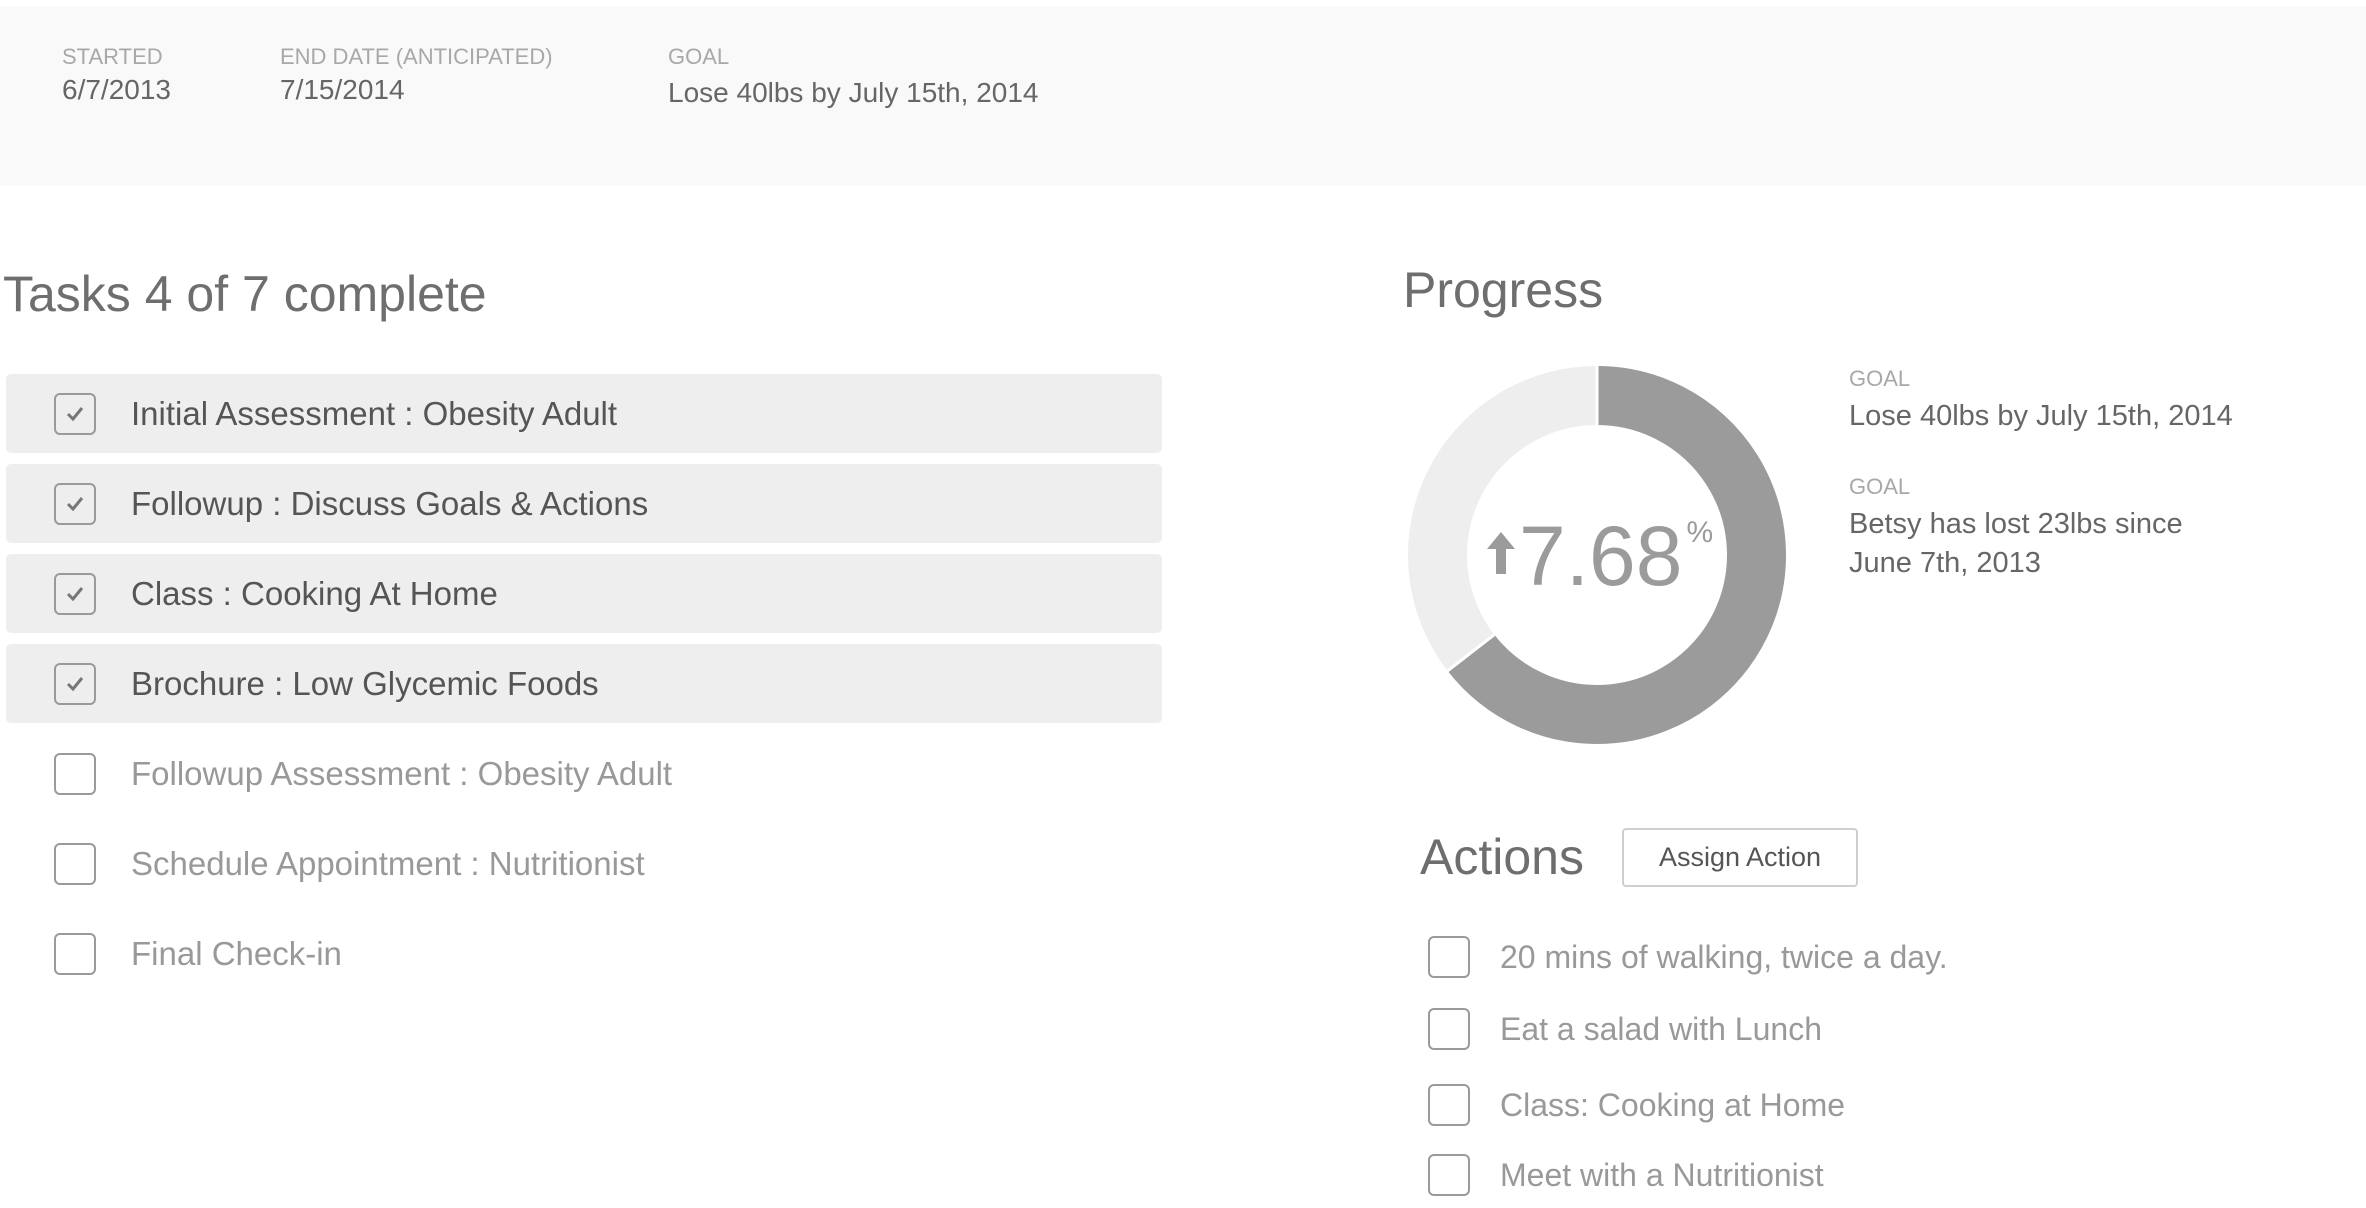 Image resolution: width=2366 pixels, height=1208 pixels. What do you see at coordinates (388, 863) in the screenshot?
I see `task-label: Schedule Appointment : Nutritionist` at bounding box center [388, 863].